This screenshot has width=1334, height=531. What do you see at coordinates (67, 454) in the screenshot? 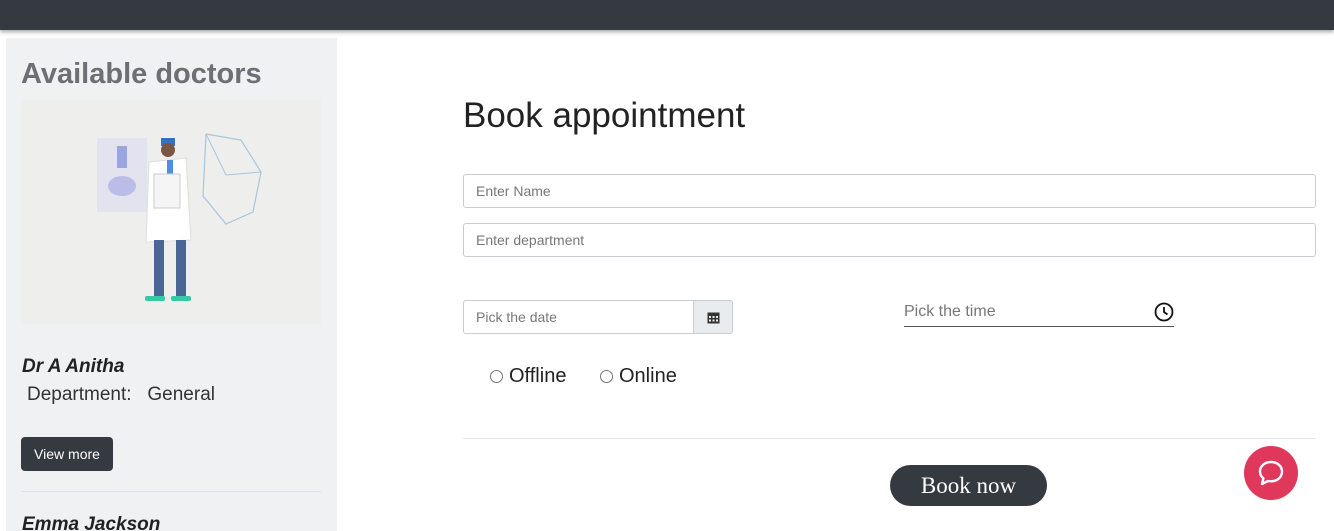
I see `view-more-button: View more` at bounding box center [67, 454].